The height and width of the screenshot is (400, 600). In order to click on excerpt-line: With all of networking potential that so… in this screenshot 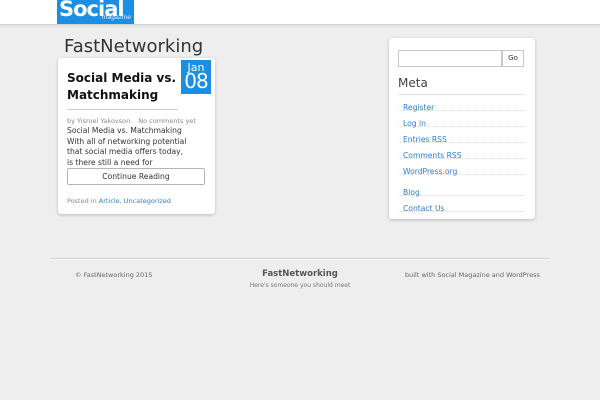, I will do `click(127, 151)`.